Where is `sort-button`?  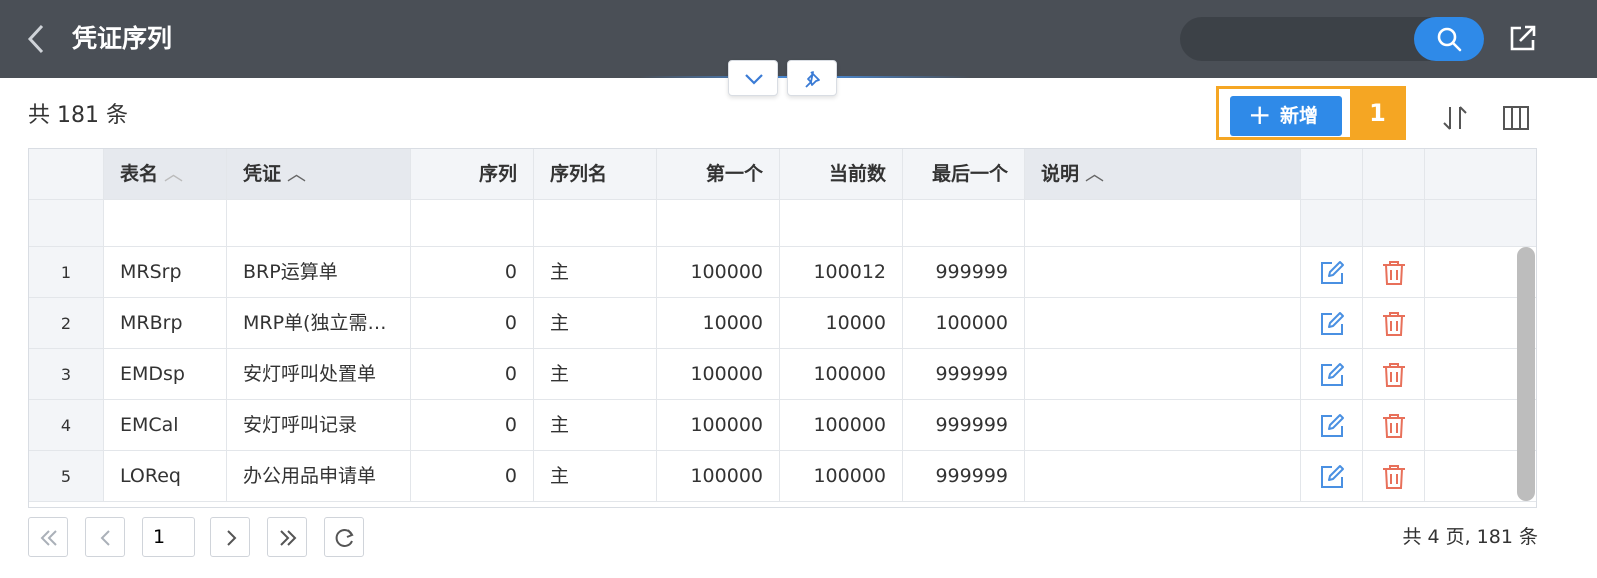 sort-button is located at coordinates (1456, 118).